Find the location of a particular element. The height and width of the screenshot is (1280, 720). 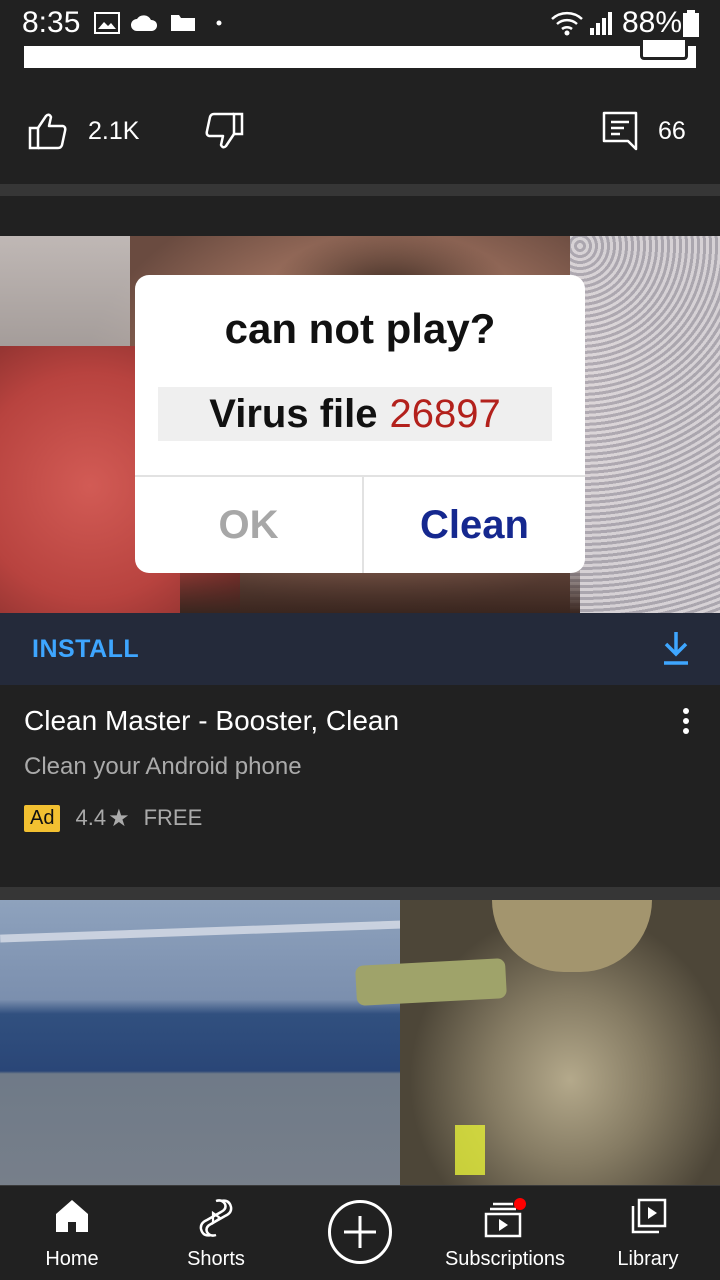

dialog-virus-text: Virus file is located at coordinates (293, 413).